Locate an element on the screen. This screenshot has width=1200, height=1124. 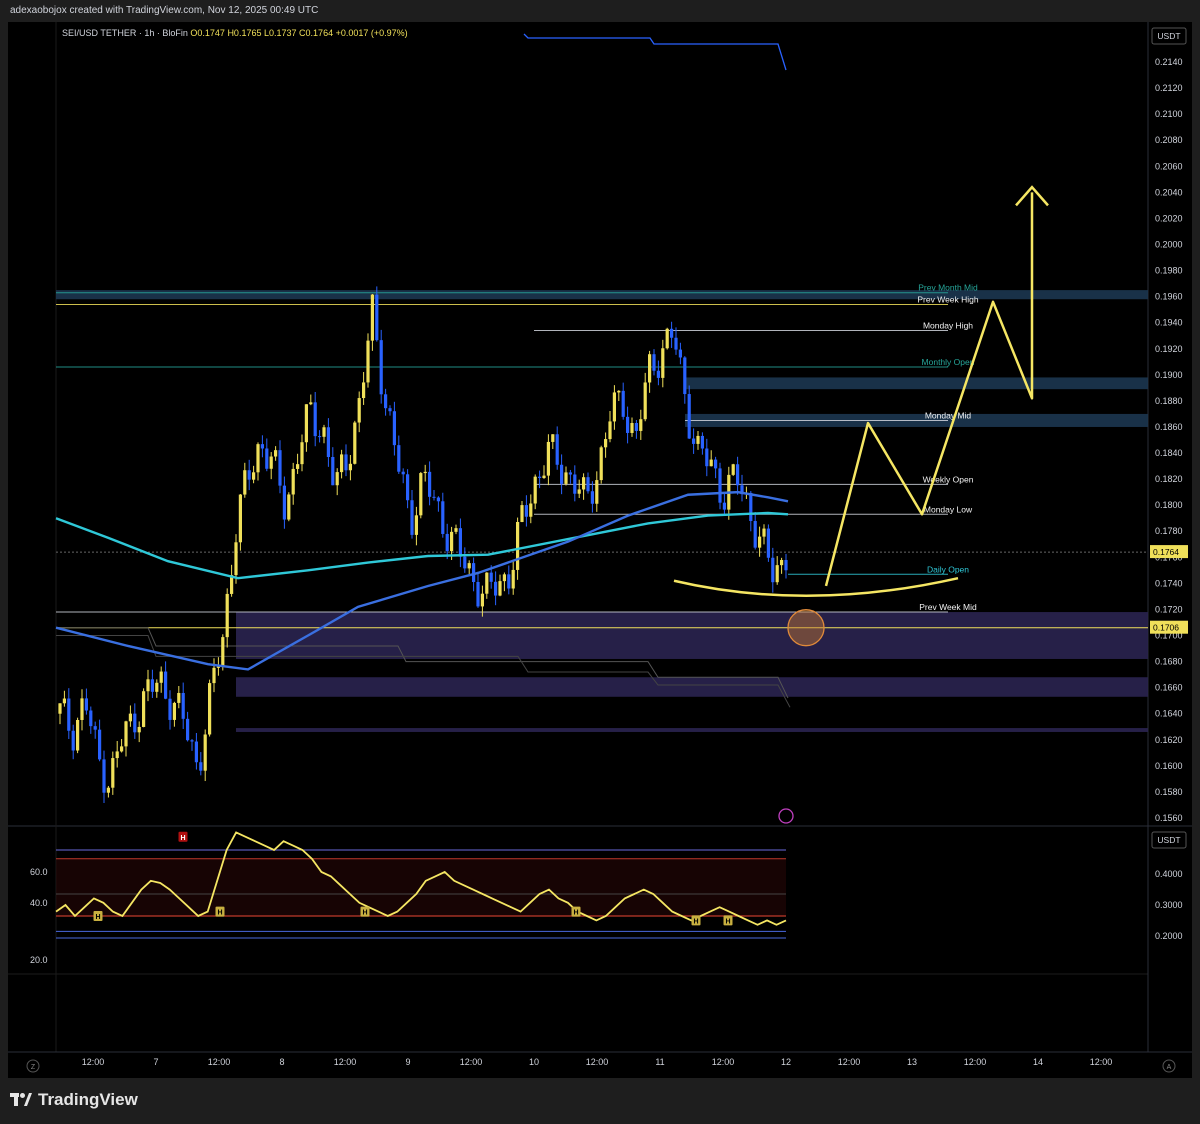
brand-logo: TradingView is located at coordinates (74, 1100).